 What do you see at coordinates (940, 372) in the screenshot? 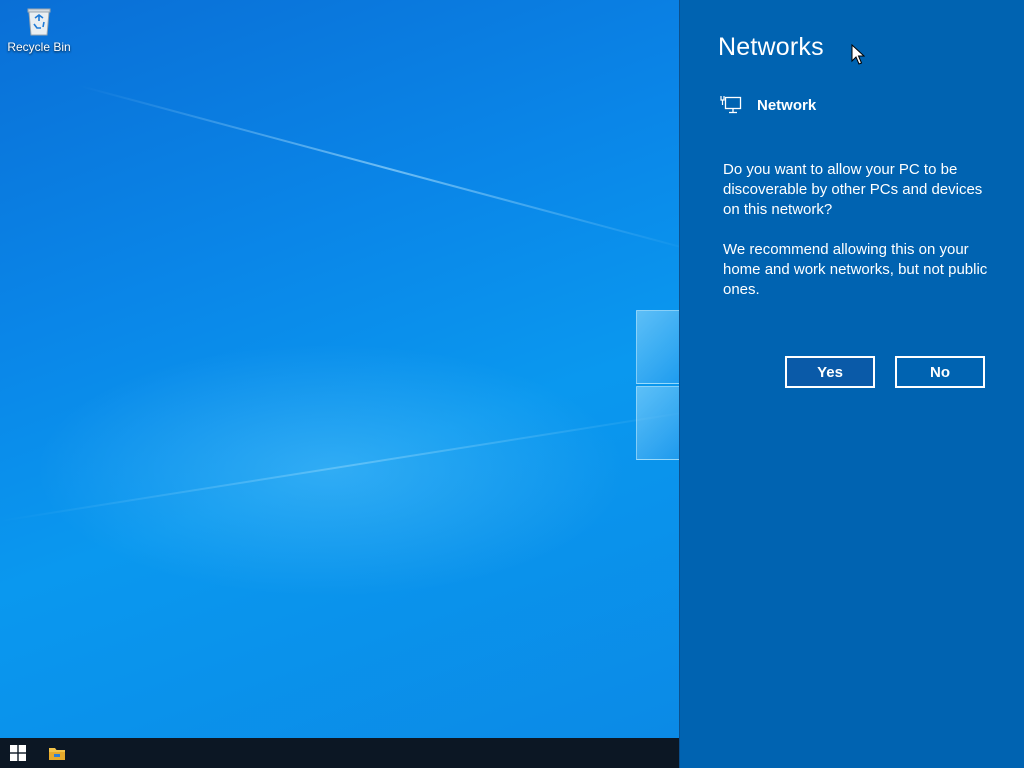
I see `no-button: No` at bounding box center [940, 372].